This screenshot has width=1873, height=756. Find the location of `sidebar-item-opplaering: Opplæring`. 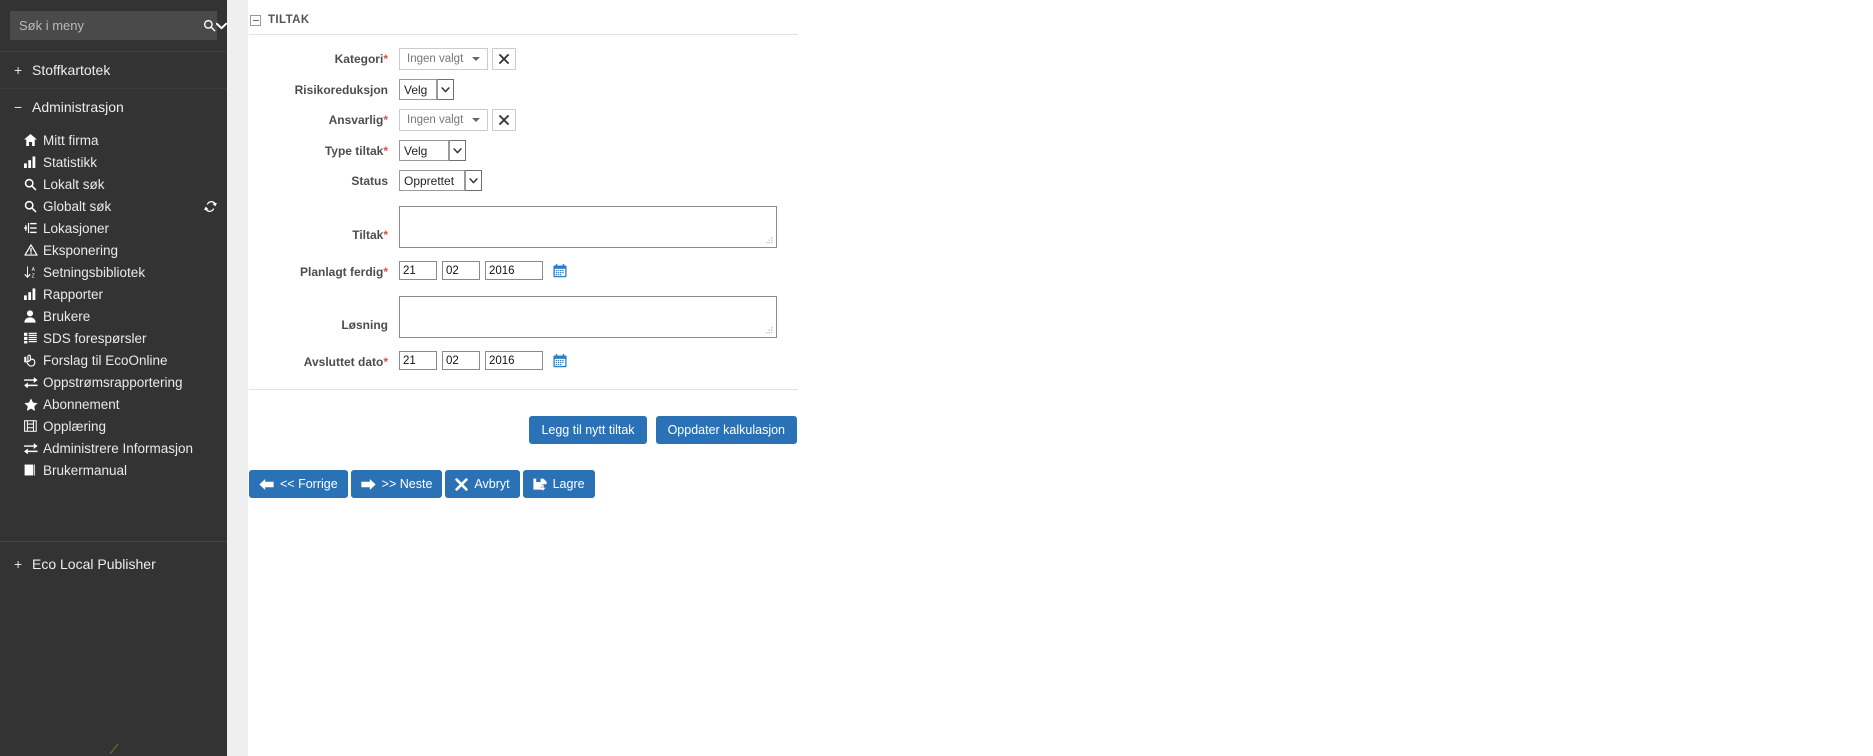

sidebar-item-opplaering: Opplæring is located at coordinates (113, 426).